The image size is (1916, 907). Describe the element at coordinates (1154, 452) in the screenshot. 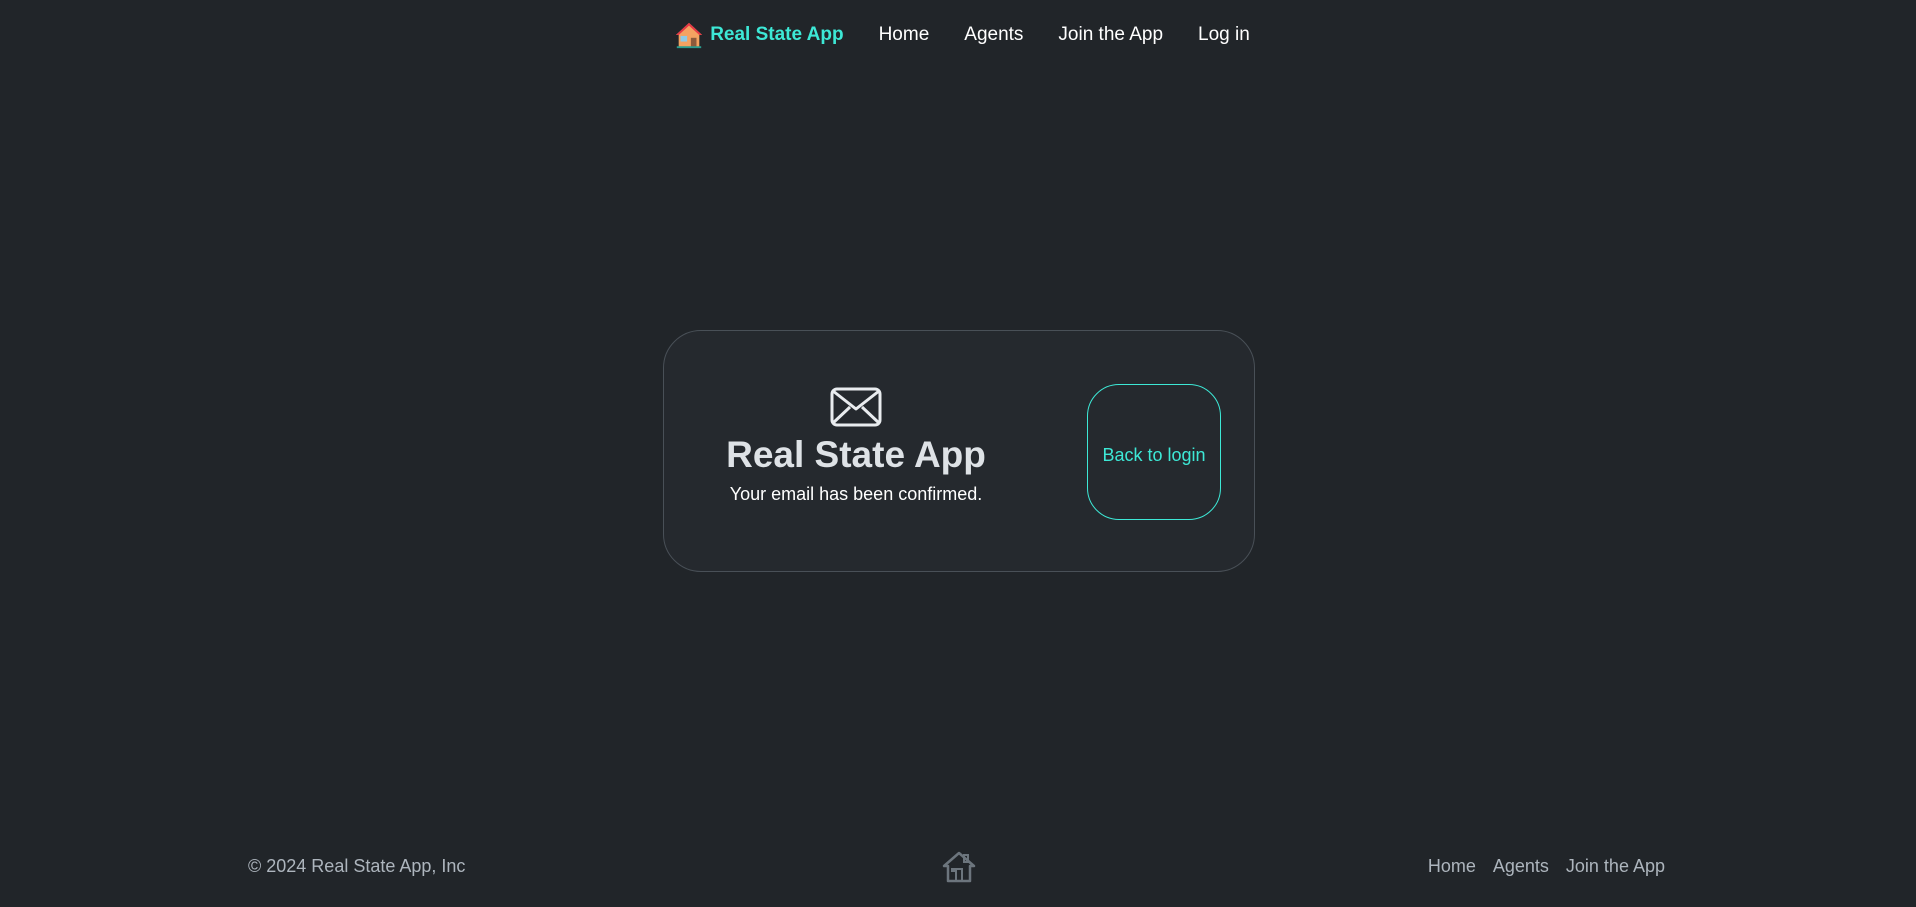

I see `back-to-login-button: Back to login` at that location.